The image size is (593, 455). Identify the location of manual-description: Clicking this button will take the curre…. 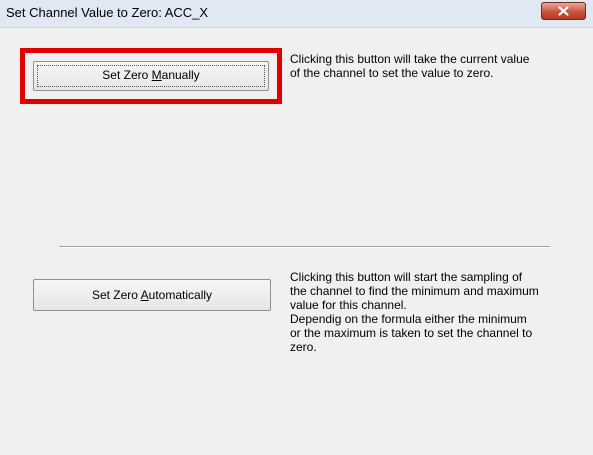
(409, 66).